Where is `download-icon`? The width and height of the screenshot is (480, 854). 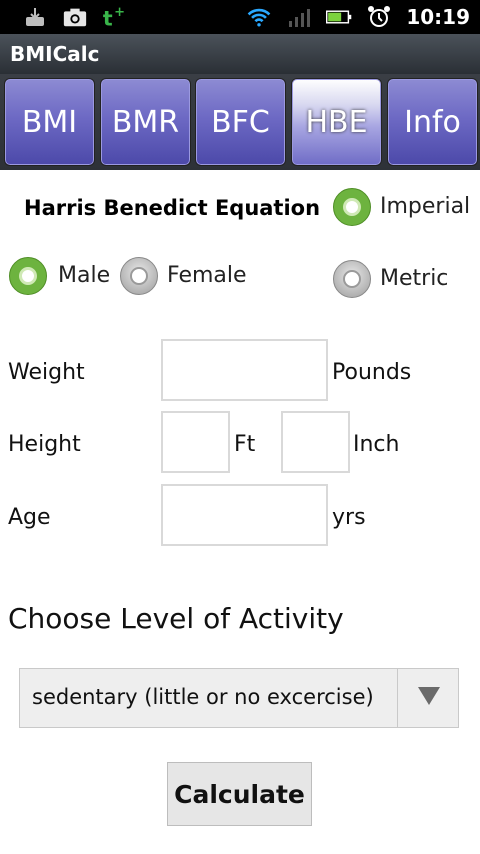 download-icon is located at coordinates (35, 17).